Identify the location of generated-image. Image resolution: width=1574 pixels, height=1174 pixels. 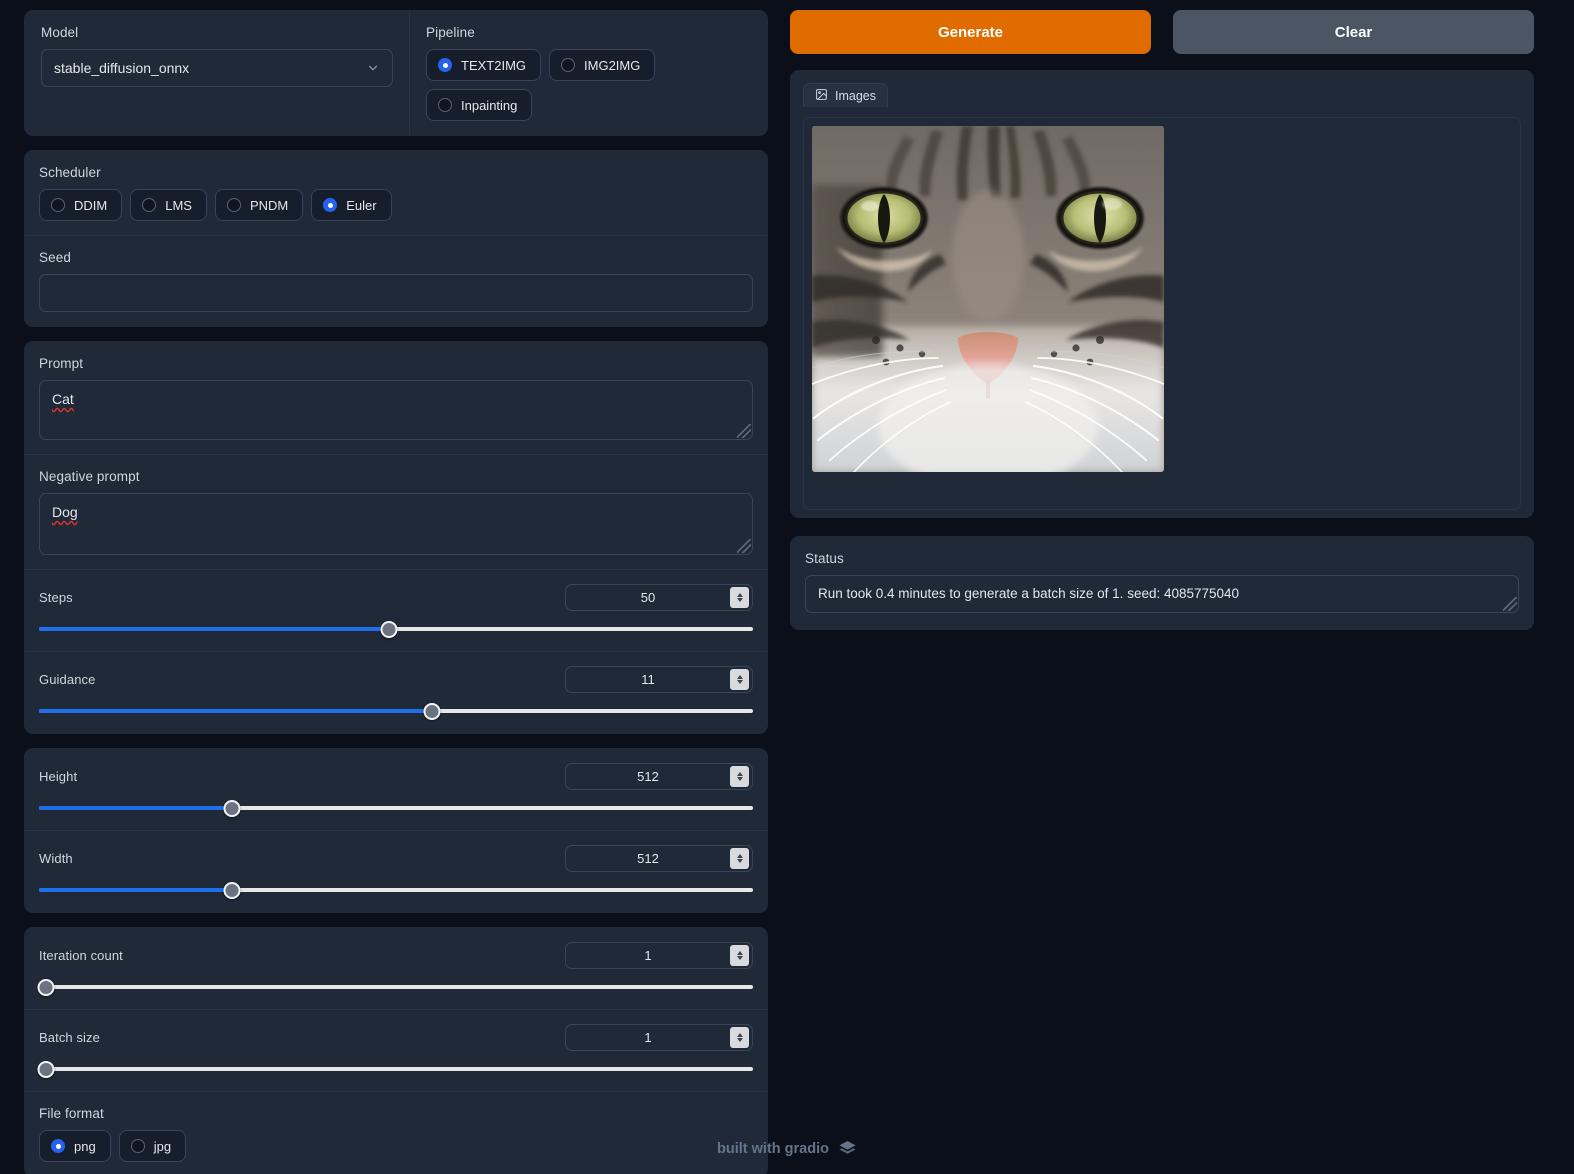
(988, 299).